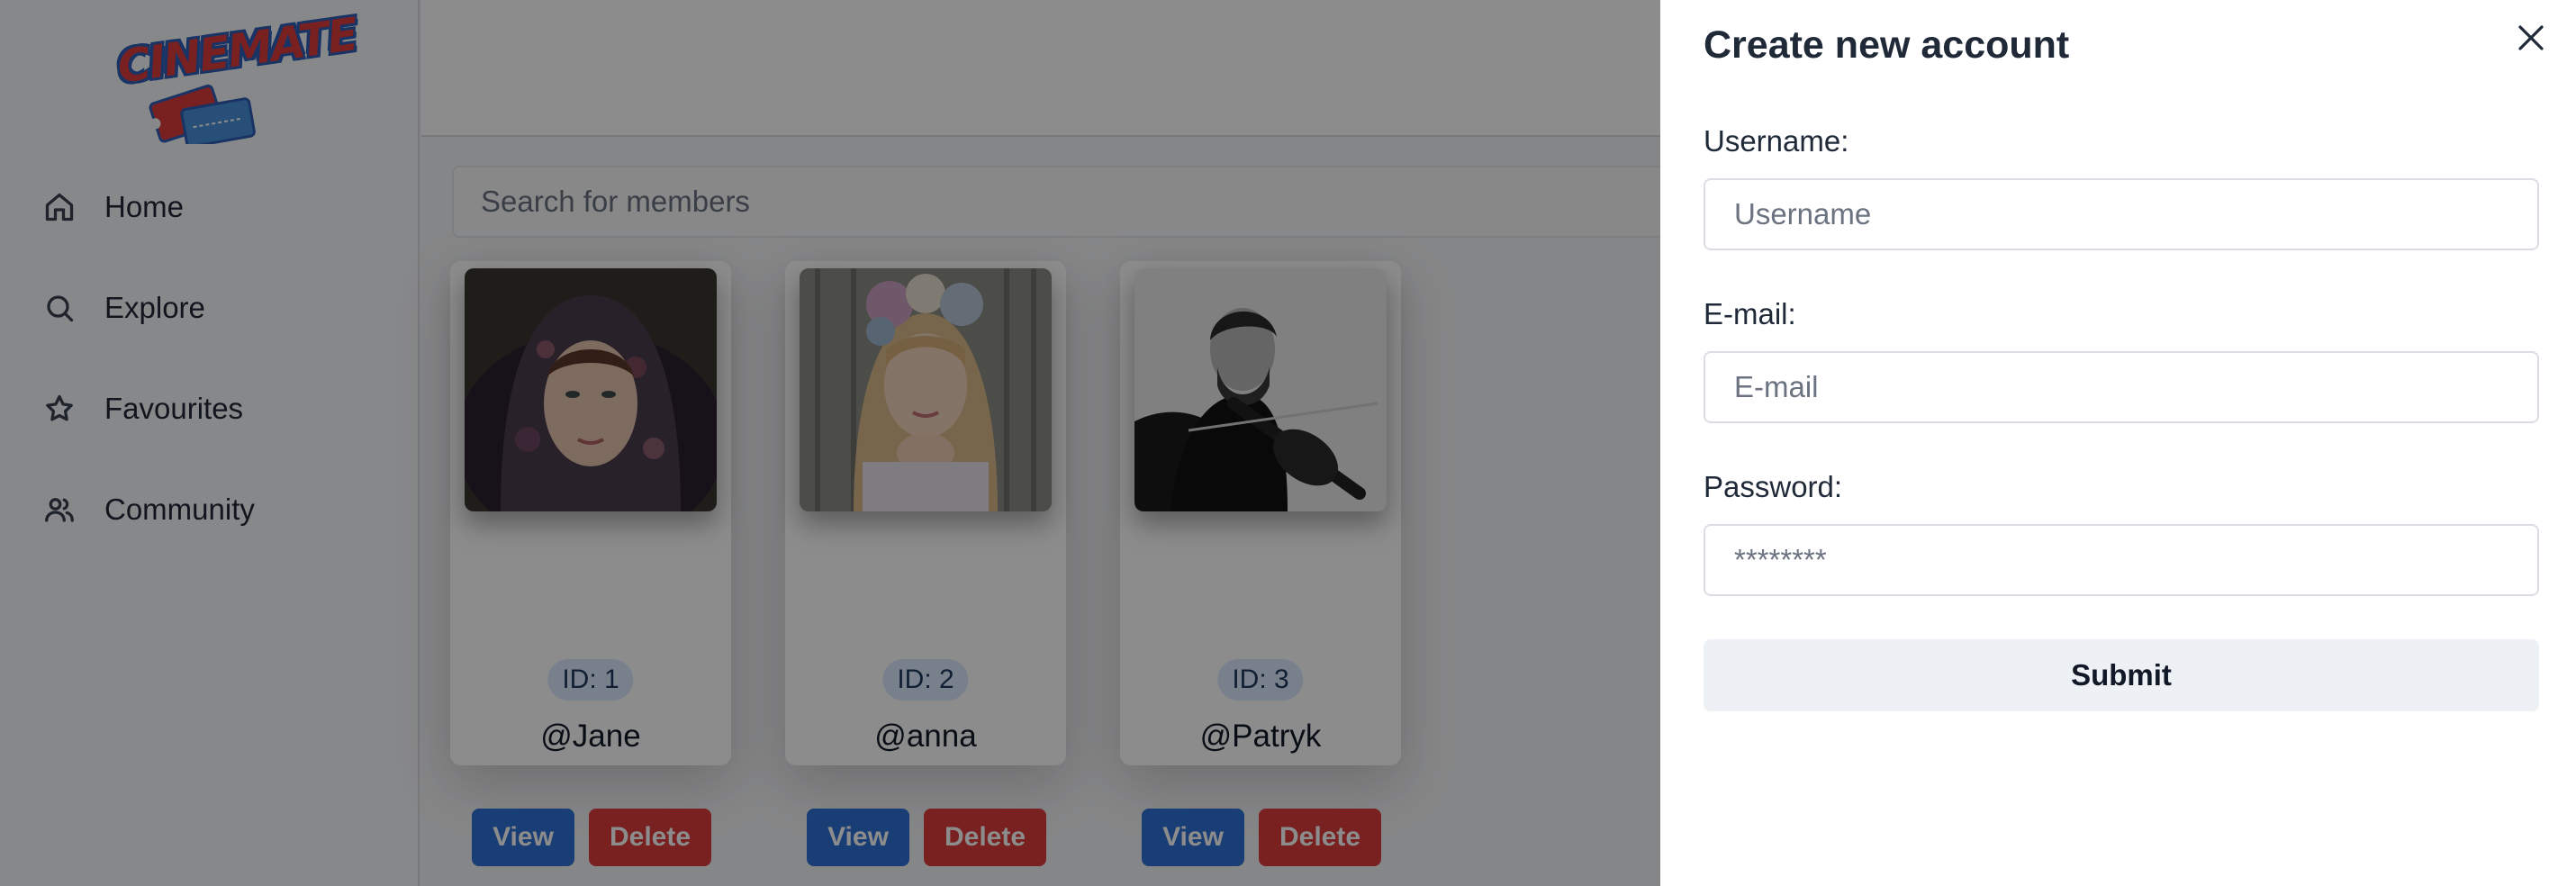  Describe the element at coordinates (2121, 214) in the screenshot. I see `username-field` at that location.